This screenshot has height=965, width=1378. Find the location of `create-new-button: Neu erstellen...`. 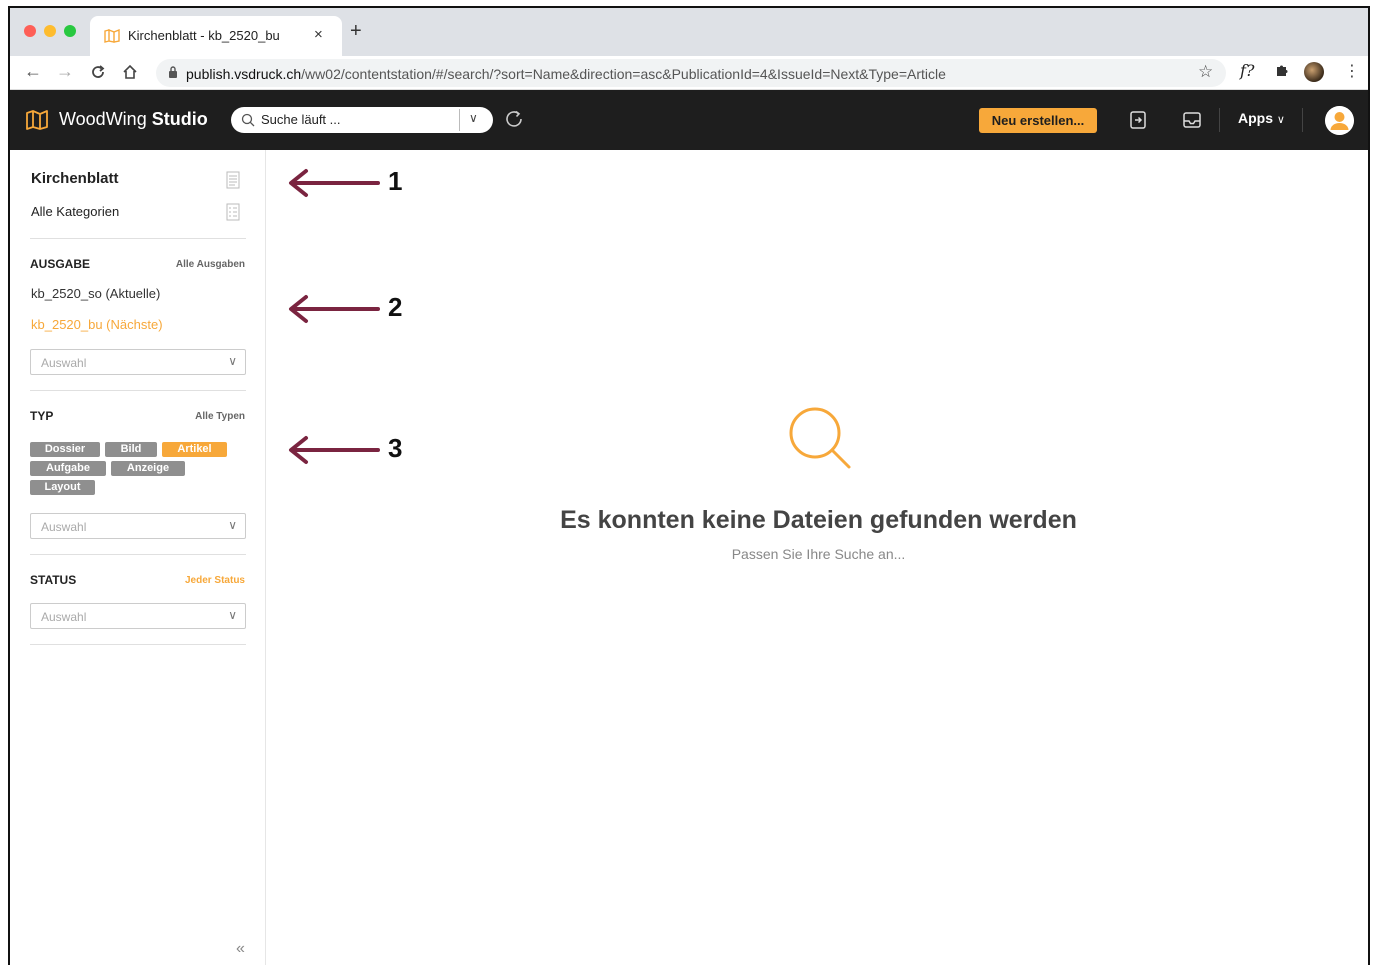

create-new-button: Neu erstellen... is located at coordinates (1038, 120).